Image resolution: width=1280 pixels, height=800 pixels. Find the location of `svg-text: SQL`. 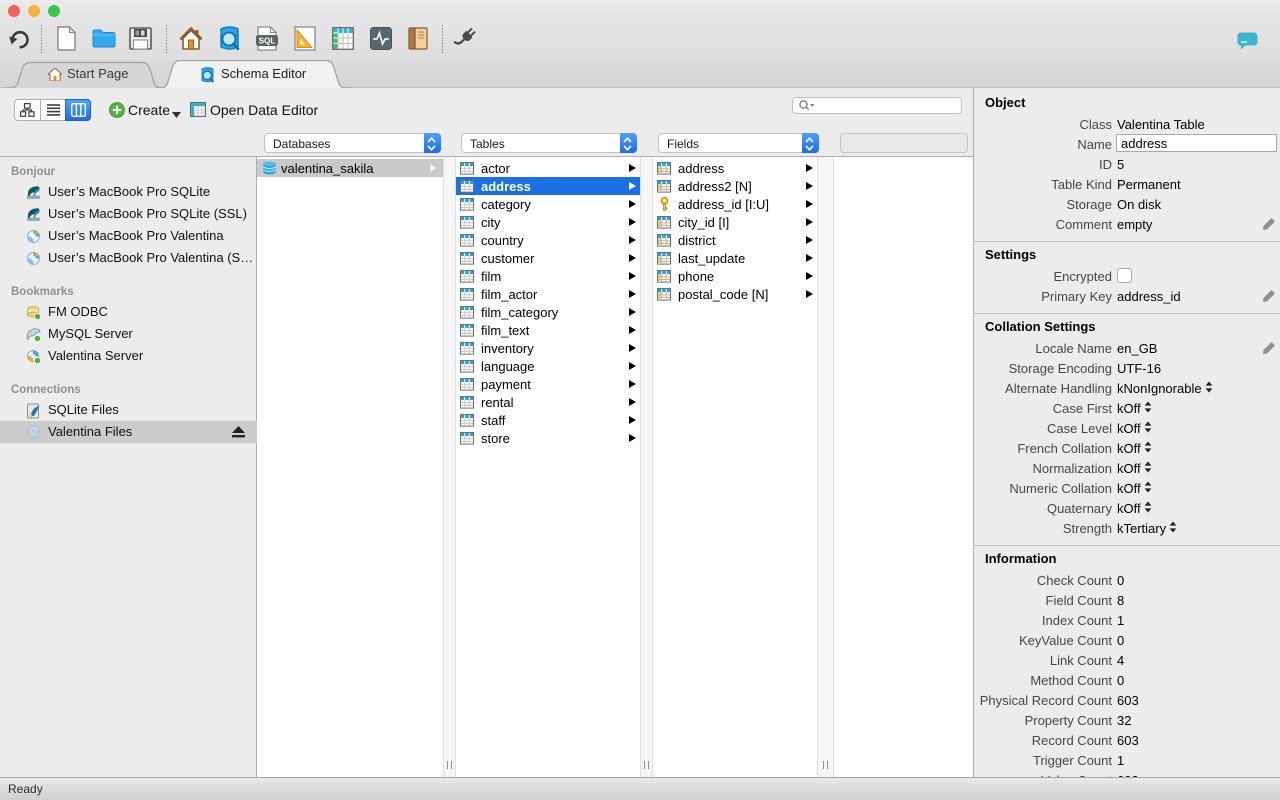

svg-text: SQL is located at coordinates (267, 41).